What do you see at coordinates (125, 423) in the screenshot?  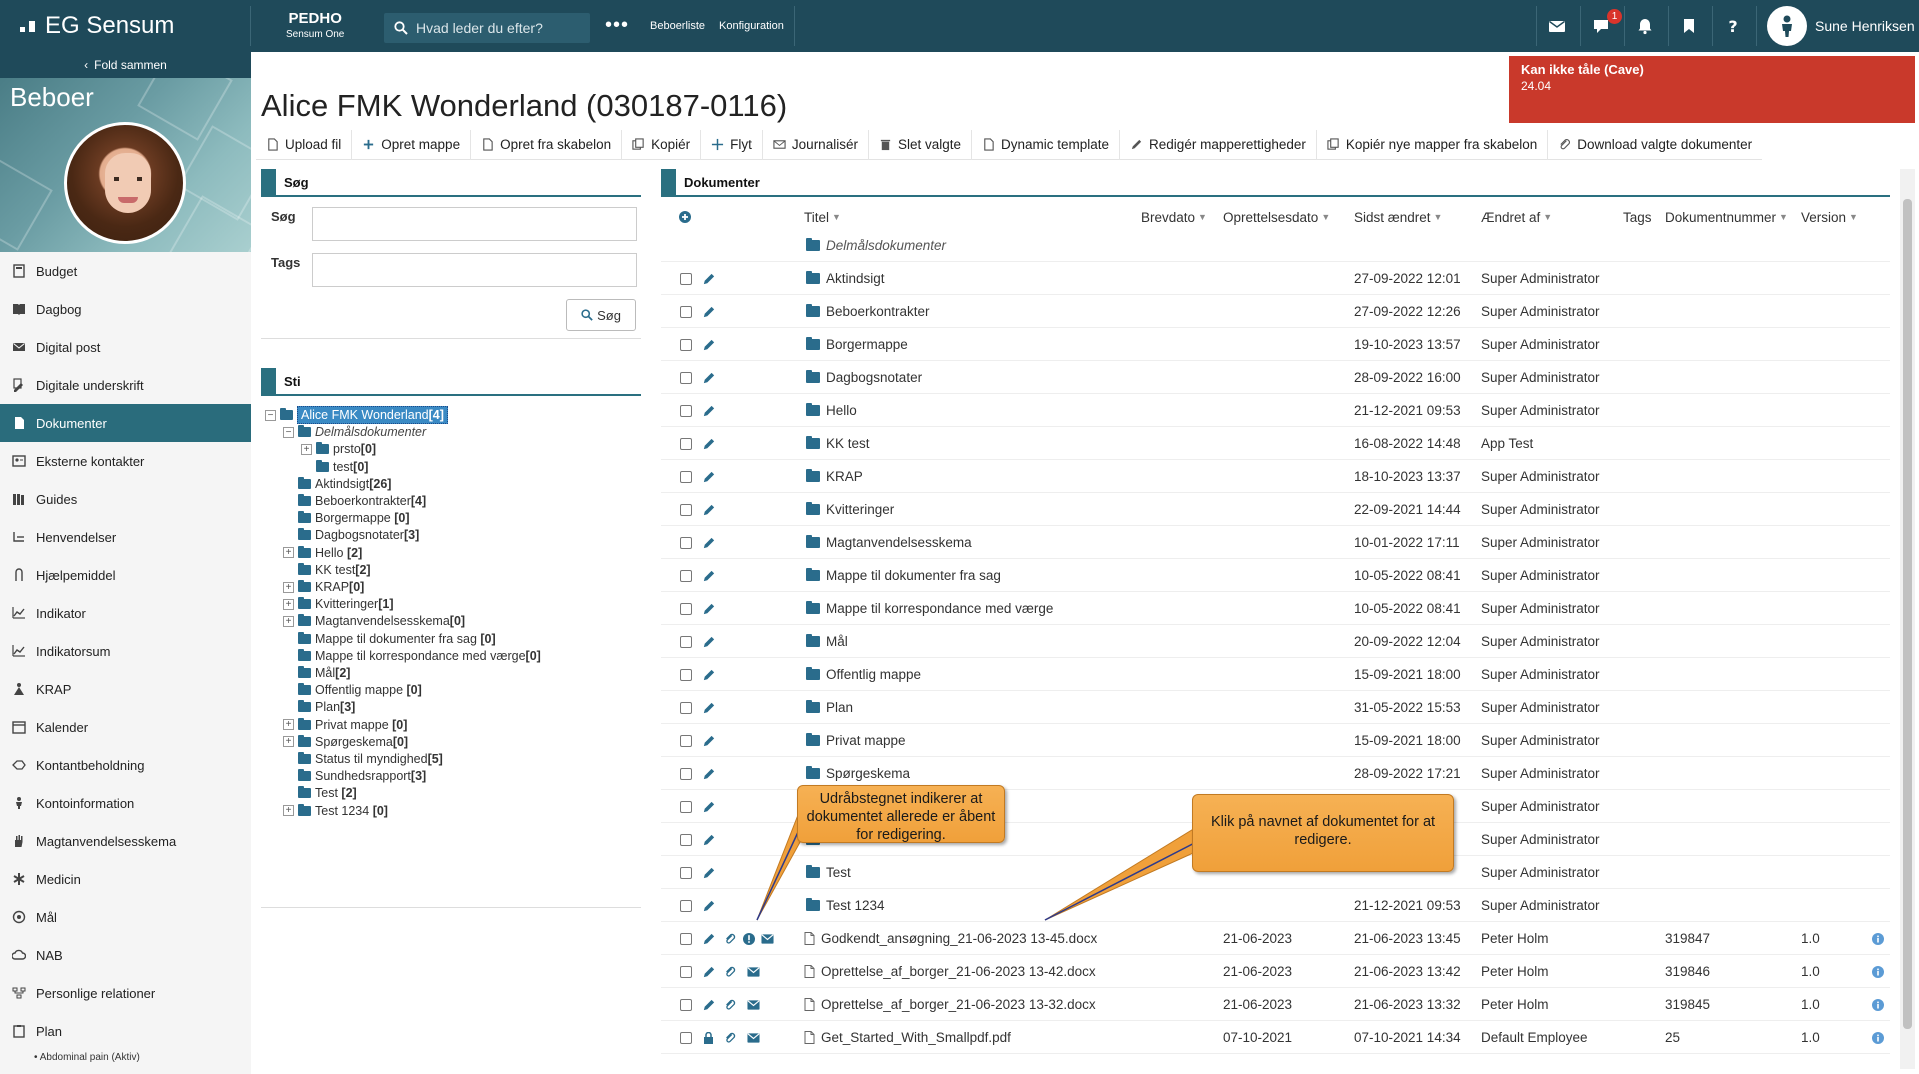 I see `sidebar-item-dokumenter: Dokumenter` at bounding box center [125, 423].